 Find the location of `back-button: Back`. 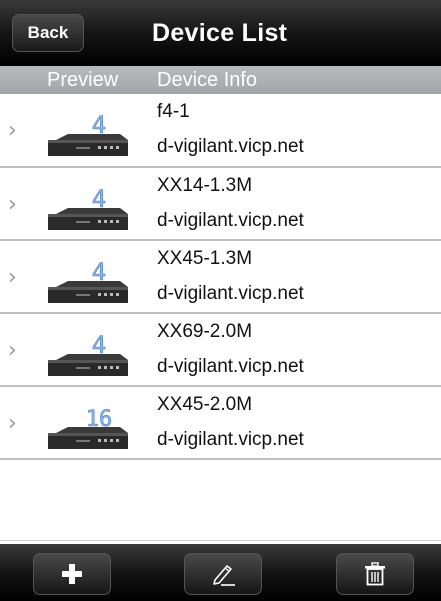

back-button: Back is located at coordinates (48, 33).